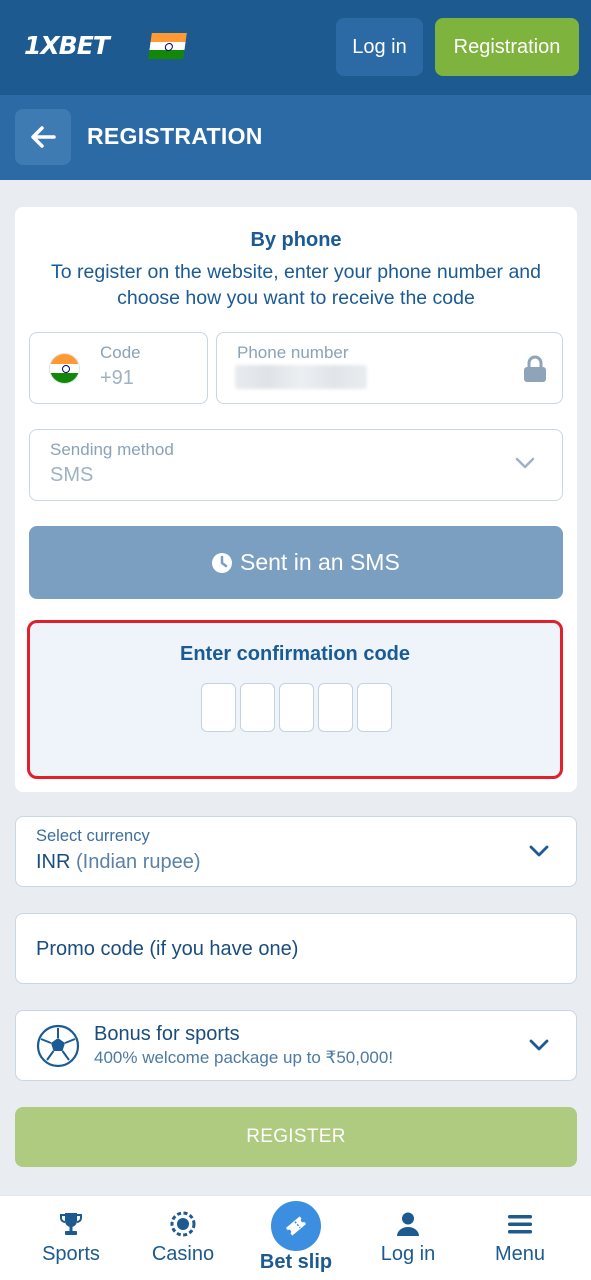 The height and width of the screenshot is (1280, 591). What do you see at coordinates (222, 563) in the screenshot?
I see `clock-icon` at bounding box center [222, 563].